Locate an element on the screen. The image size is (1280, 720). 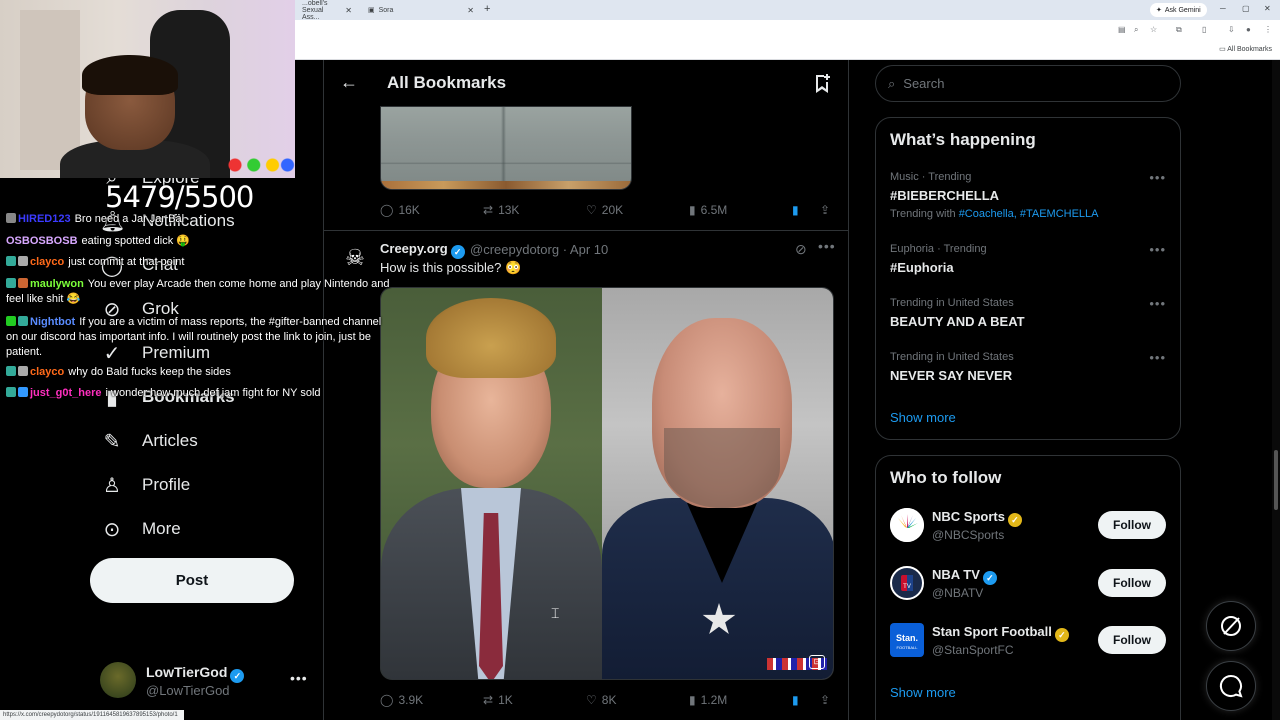
nav-profile: ♙ Profile is located at coordinates (145, 485).